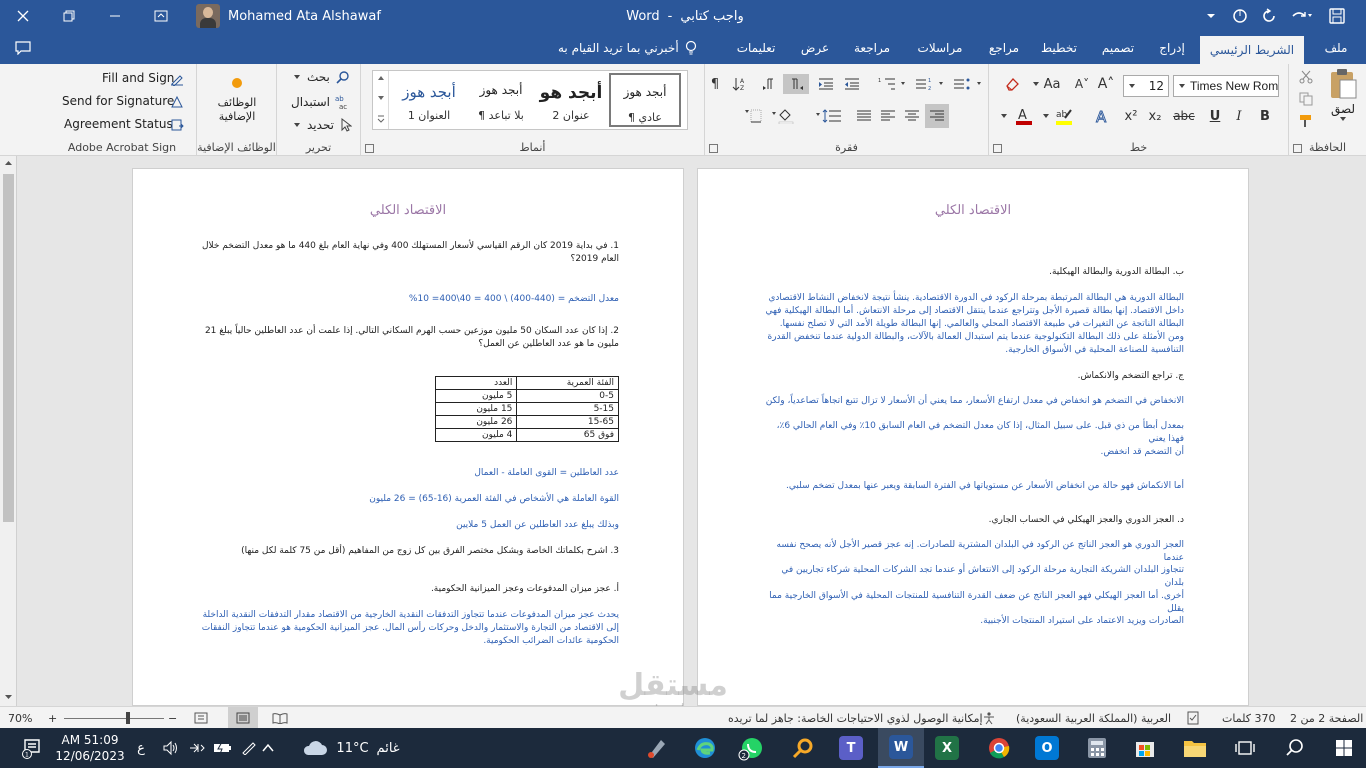 The width and height of the screenshot is (1366, 768). Describe the element at coordinates (138, 78) in the screenshot. I see `fill-and-sign-button: Fill and Sign` at that location.